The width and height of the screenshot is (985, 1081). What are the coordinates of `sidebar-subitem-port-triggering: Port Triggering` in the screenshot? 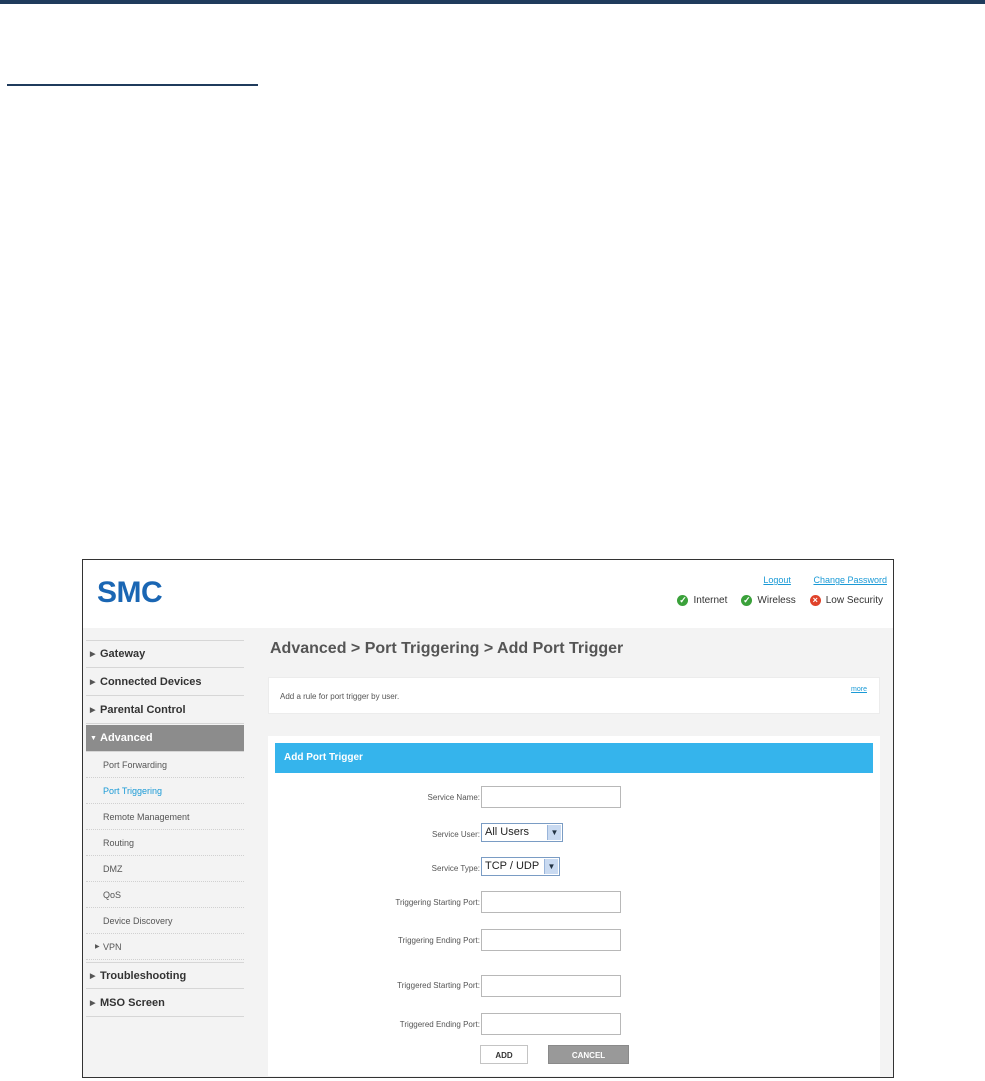 It's located at (165, 791).